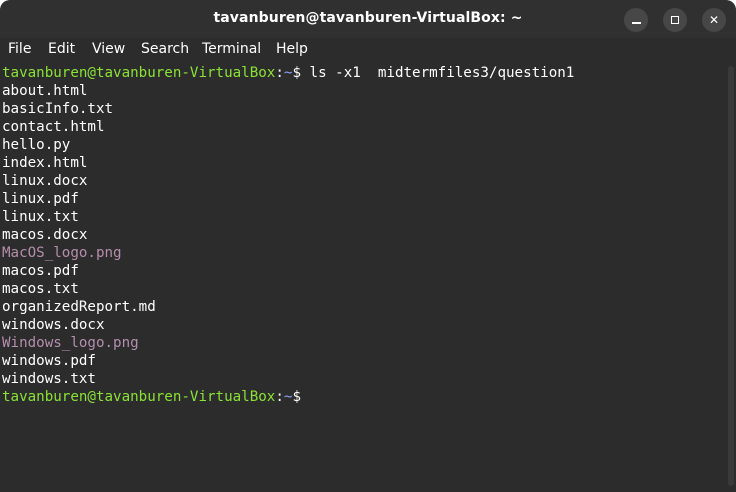 The width and height of the screenshot is (736, 492). Describe the element at coordinates (49, 361) in the screenshot. I see `file-entry: windows.pdf` at that location.